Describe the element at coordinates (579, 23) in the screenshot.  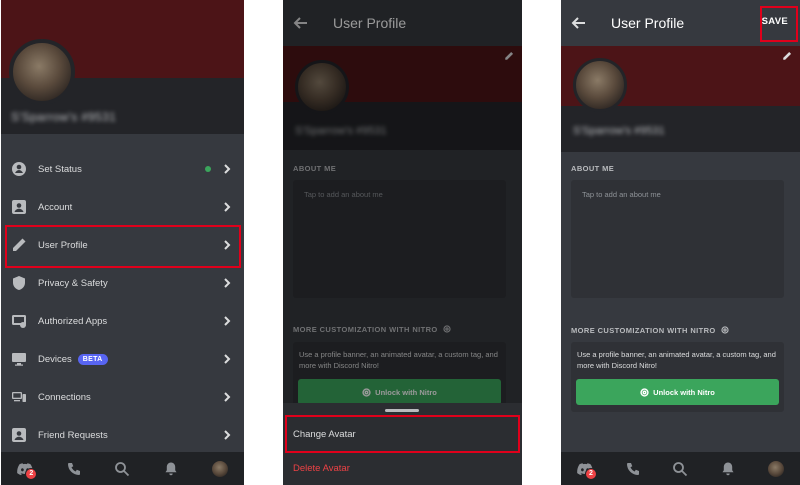
I see `back-arrow-icon` at that location.